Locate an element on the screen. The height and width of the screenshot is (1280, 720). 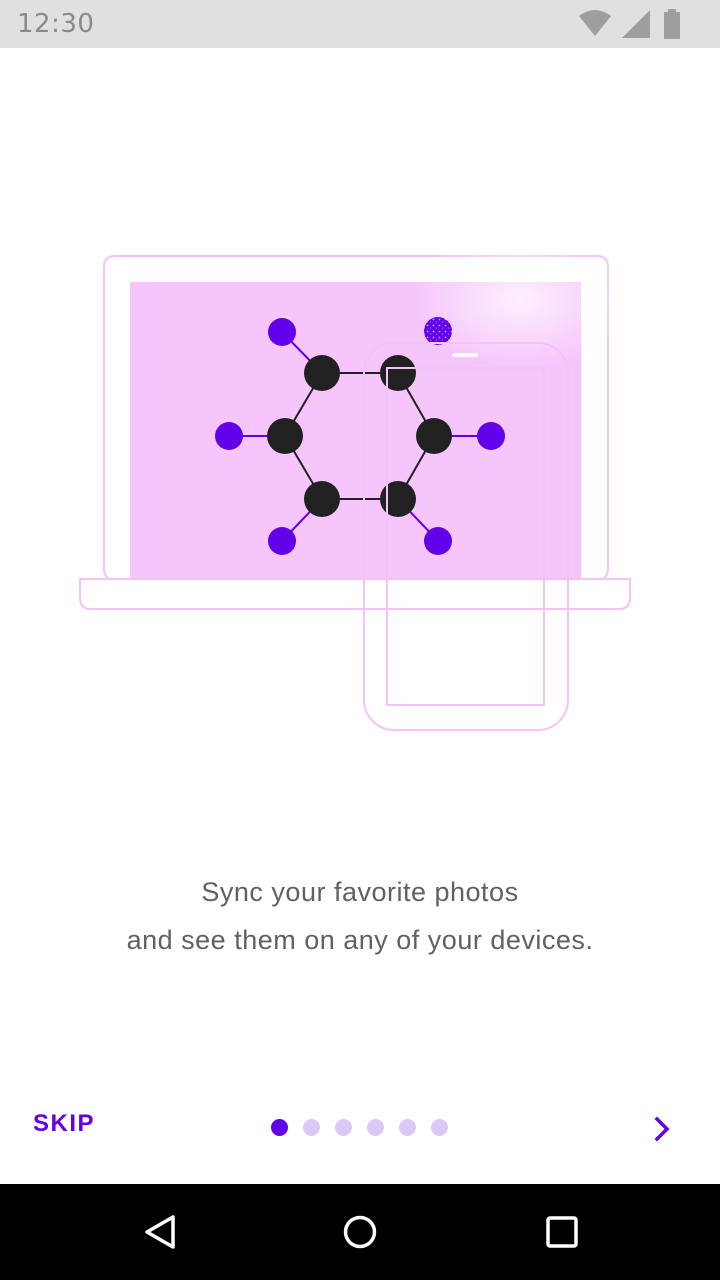
next-button is located at coordinates (663, 1129).